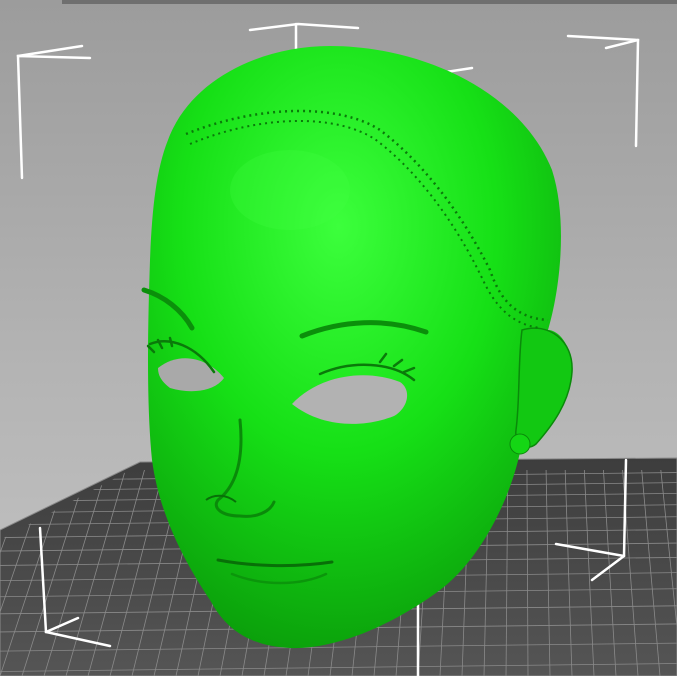 This screenshot has height=676, width=677. Describe the element at coordinates (544, 387) in the screenshot. I see `ear` at that location.